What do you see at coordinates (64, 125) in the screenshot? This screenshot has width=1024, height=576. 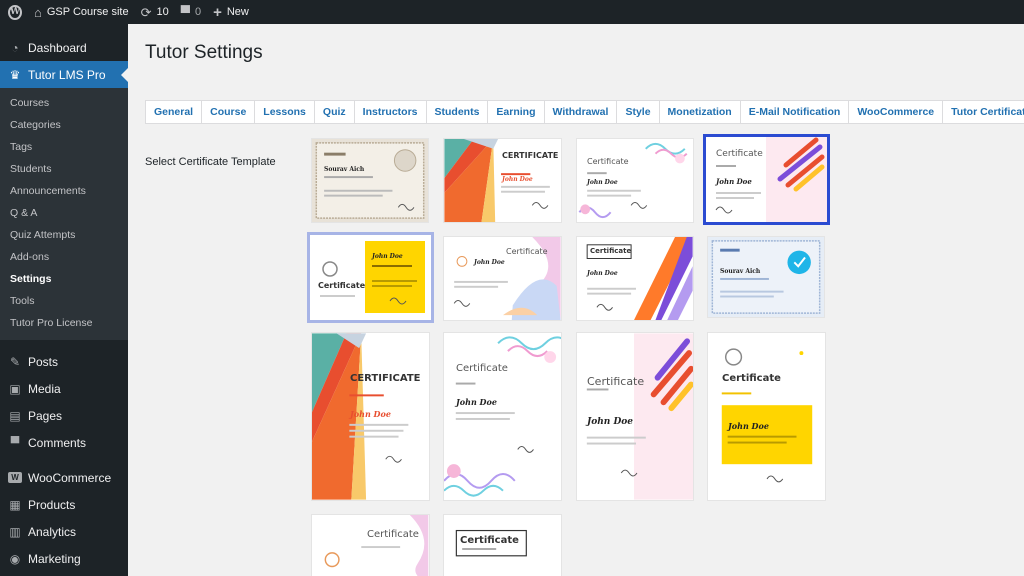 I see `submenu-categories: Categories` at bounding box center [64, 125].